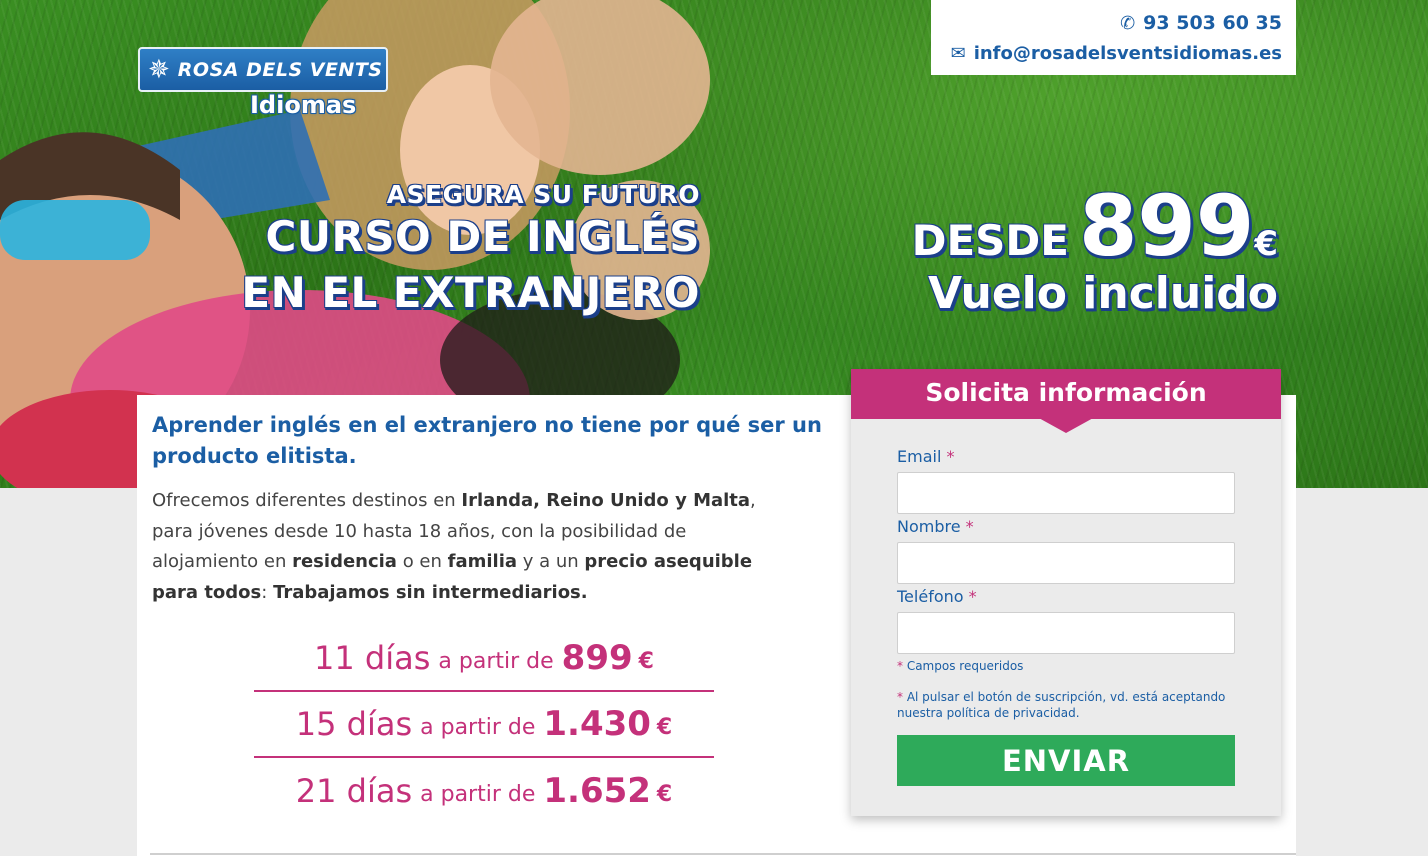 Image resolution: width=1428 pixels, height=856 pixels. What do you see at coordinates (1212, 23) in the screenshot?
I see `phone-number: 93 503 60 35` at bounding box center [1212, 23].